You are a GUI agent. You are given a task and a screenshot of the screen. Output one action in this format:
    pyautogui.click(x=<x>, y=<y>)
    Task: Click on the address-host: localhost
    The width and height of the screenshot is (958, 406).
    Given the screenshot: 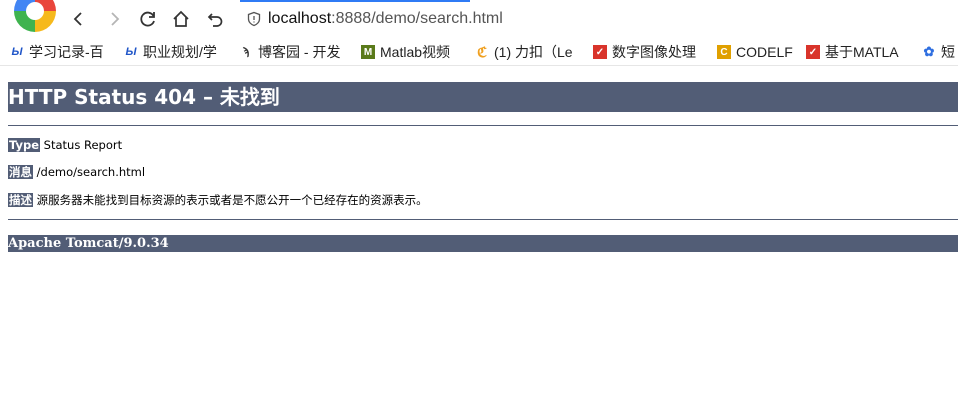 What is the action you would take?
    pyautogui.click(x=300, y=18)
    